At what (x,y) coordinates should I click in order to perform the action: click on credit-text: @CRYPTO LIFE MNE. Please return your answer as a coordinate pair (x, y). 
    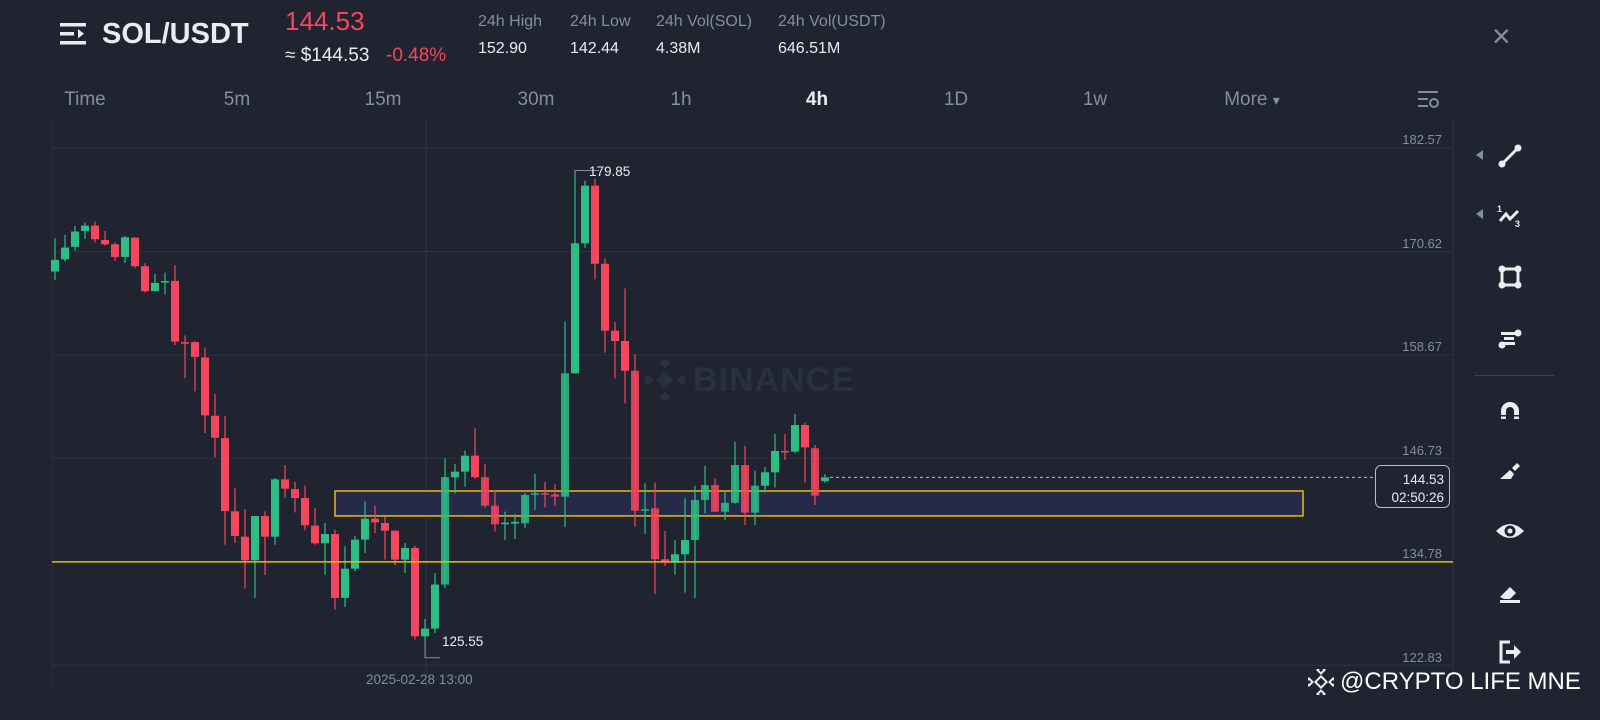
    Looking at the image, I should click on (1460, 681).